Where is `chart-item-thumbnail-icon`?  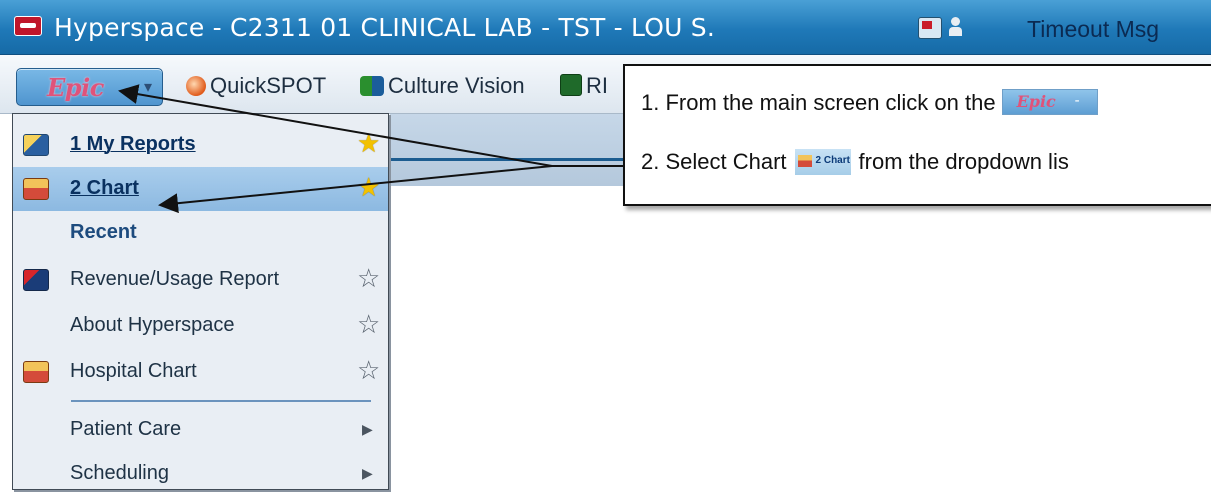
chart-item-thumbnail-icon is located at coordinates (822, 162).